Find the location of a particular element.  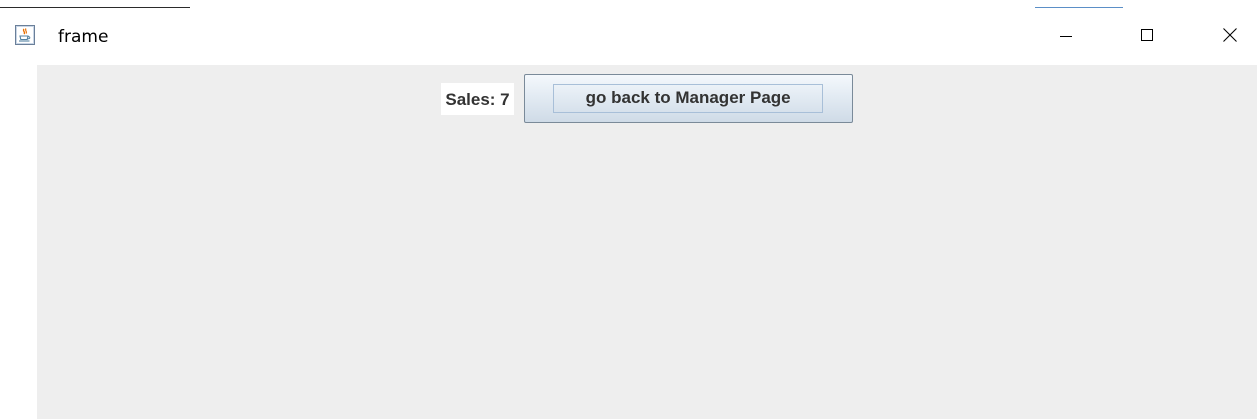

flow-layout-row: Sales: 7 go back to Manager Page is located at coordinates (647, 98).